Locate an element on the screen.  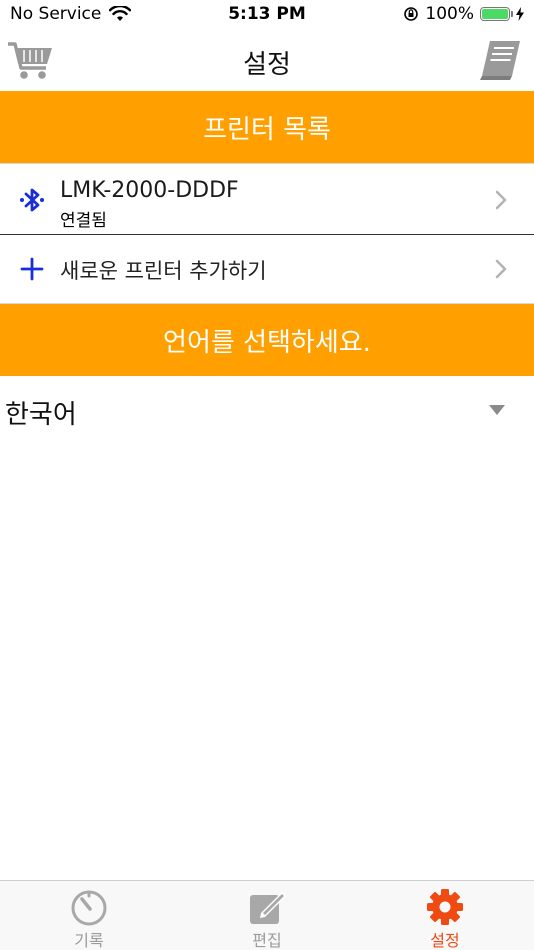
page-title: 설정 is located at coordinates (267, 65).